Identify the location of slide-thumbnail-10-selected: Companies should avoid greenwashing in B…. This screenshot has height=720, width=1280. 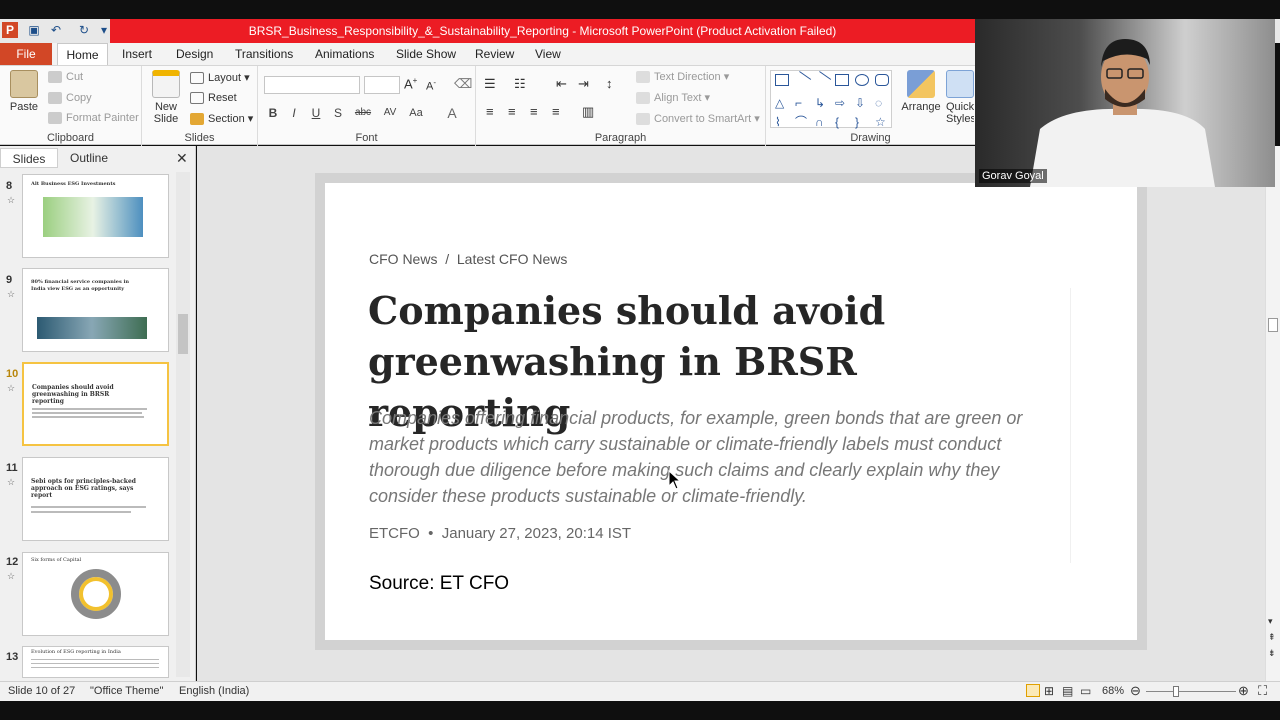
(95, 404).